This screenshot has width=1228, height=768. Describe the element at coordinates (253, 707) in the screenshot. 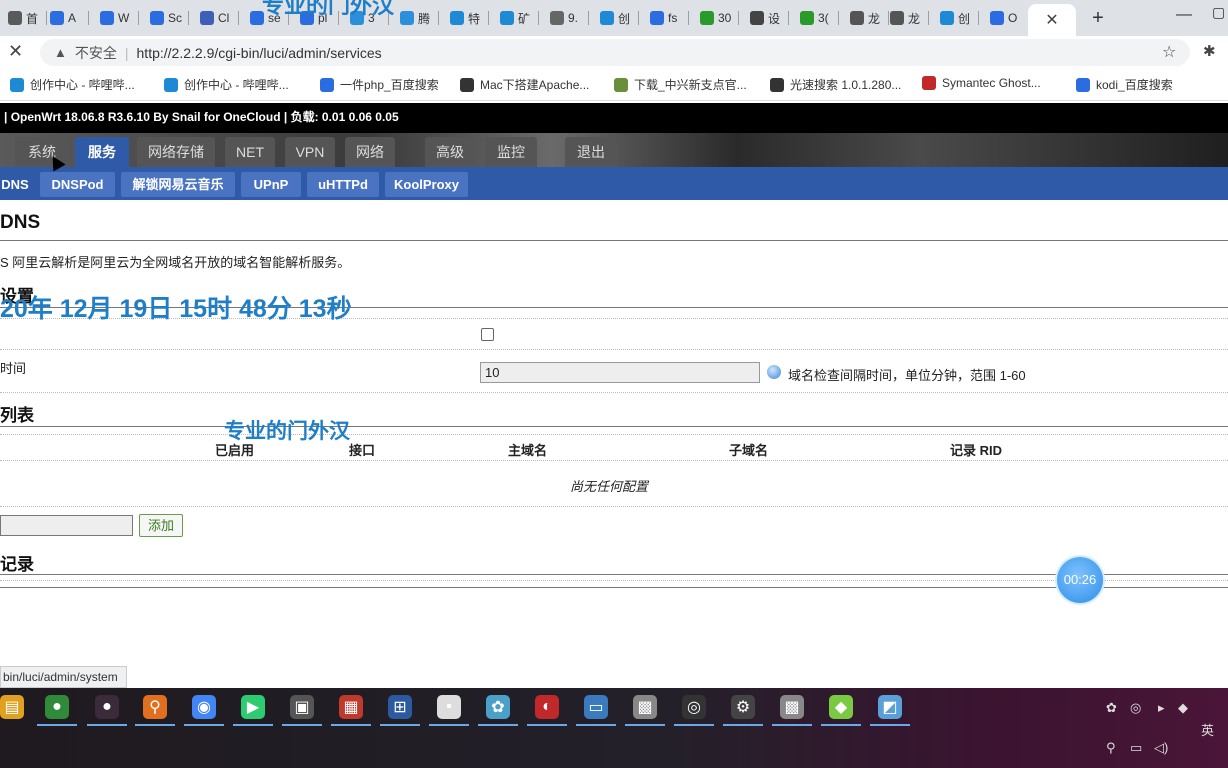

I see `taskbar-app-icon: ▶` at that location.